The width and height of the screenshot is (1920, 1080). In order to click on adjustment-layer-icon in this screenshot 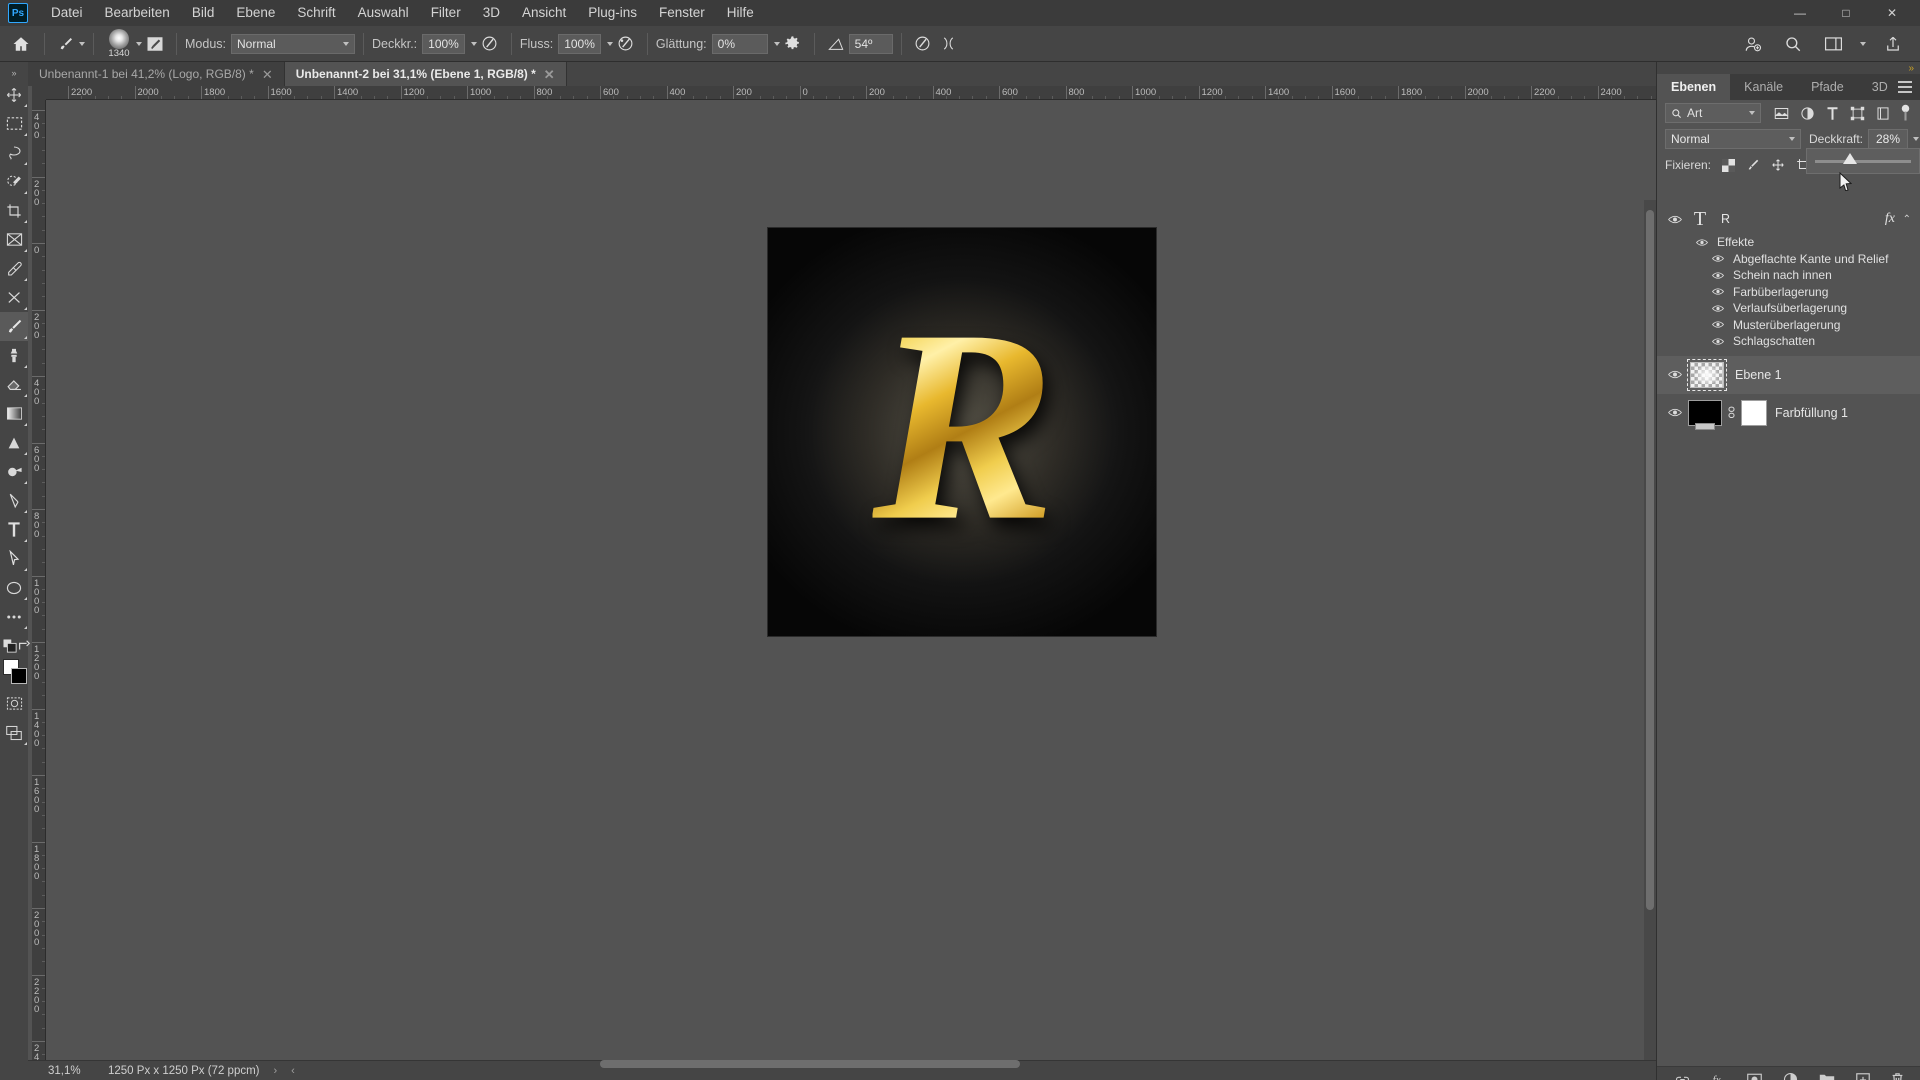, I will do `click(1790, 1076)`.